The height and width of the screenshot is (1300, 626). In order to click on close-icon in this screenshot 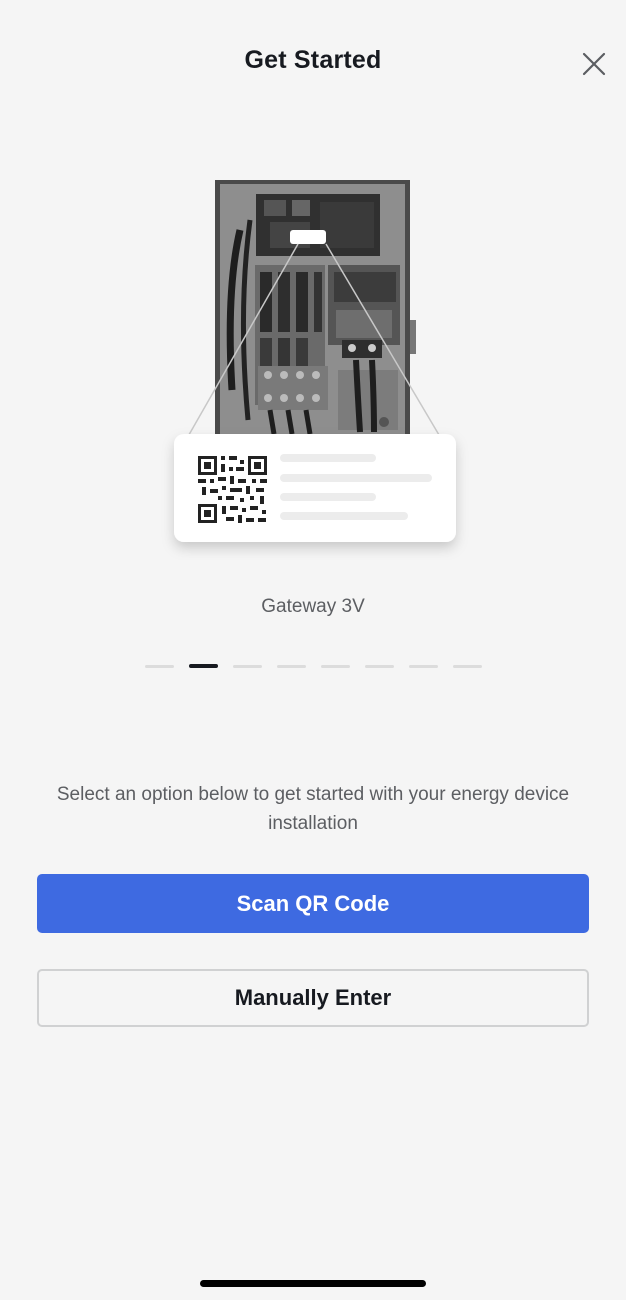, I will do `click(594, 64)`.